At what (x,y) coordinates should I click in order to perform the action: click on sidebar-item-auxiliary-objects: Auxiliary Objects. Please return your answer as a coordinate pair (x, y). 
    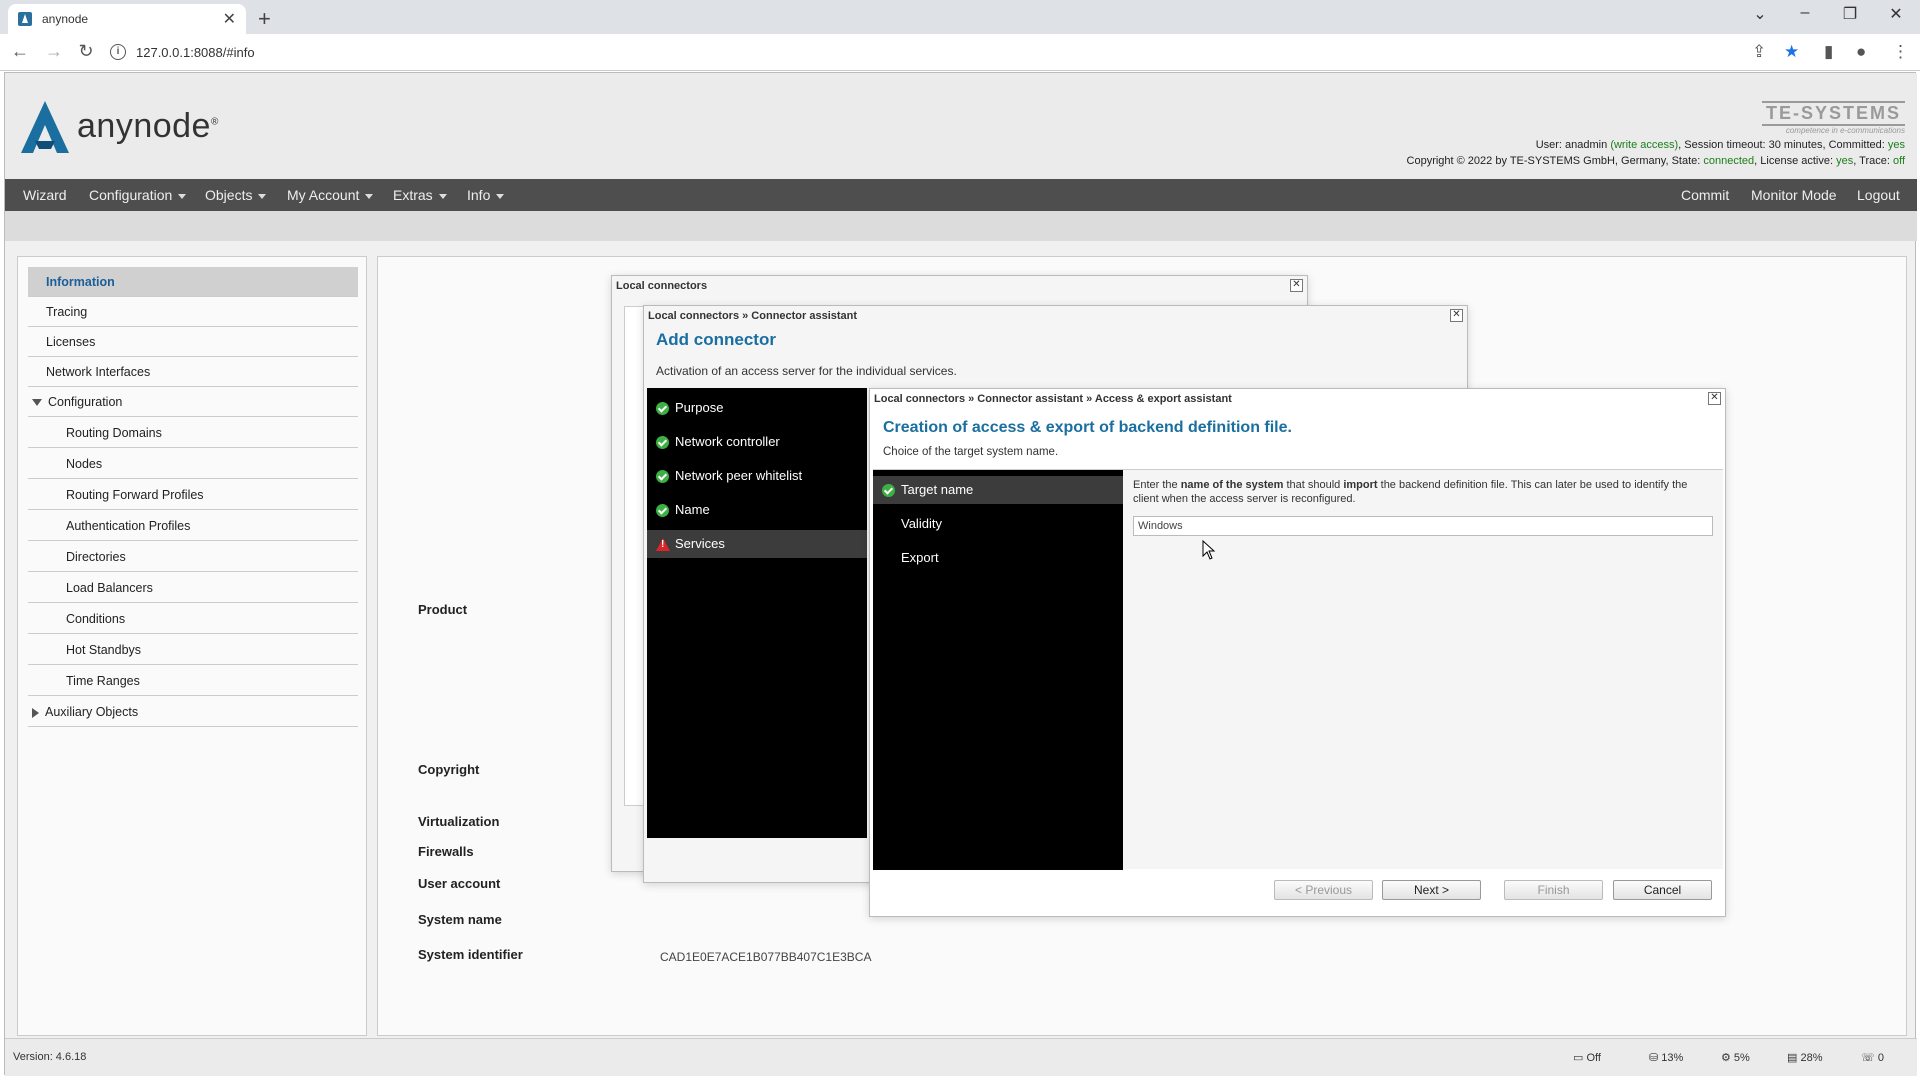
    Looking at the image, I should click on (193, 712).